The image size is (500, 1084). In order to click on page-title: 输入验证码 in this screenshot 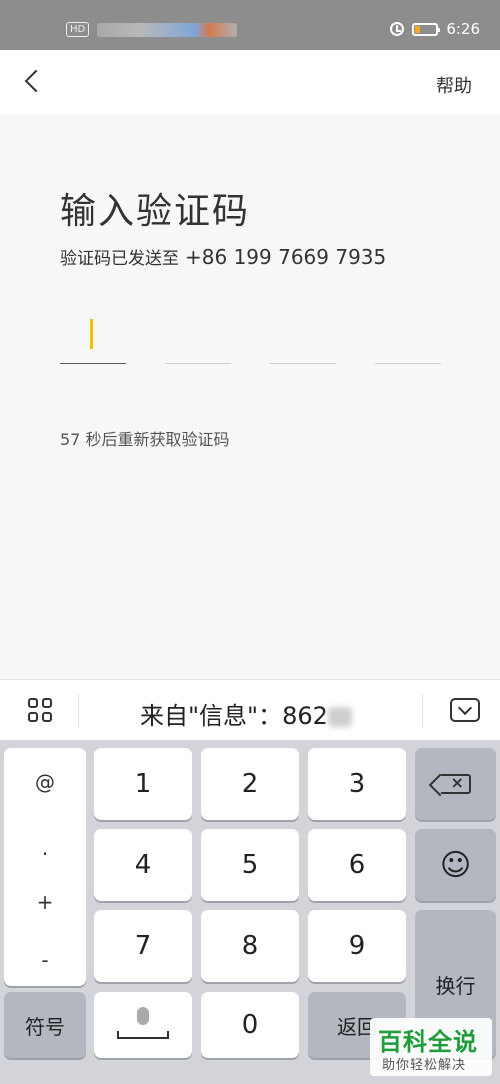, I will do `click(155, 211)`.